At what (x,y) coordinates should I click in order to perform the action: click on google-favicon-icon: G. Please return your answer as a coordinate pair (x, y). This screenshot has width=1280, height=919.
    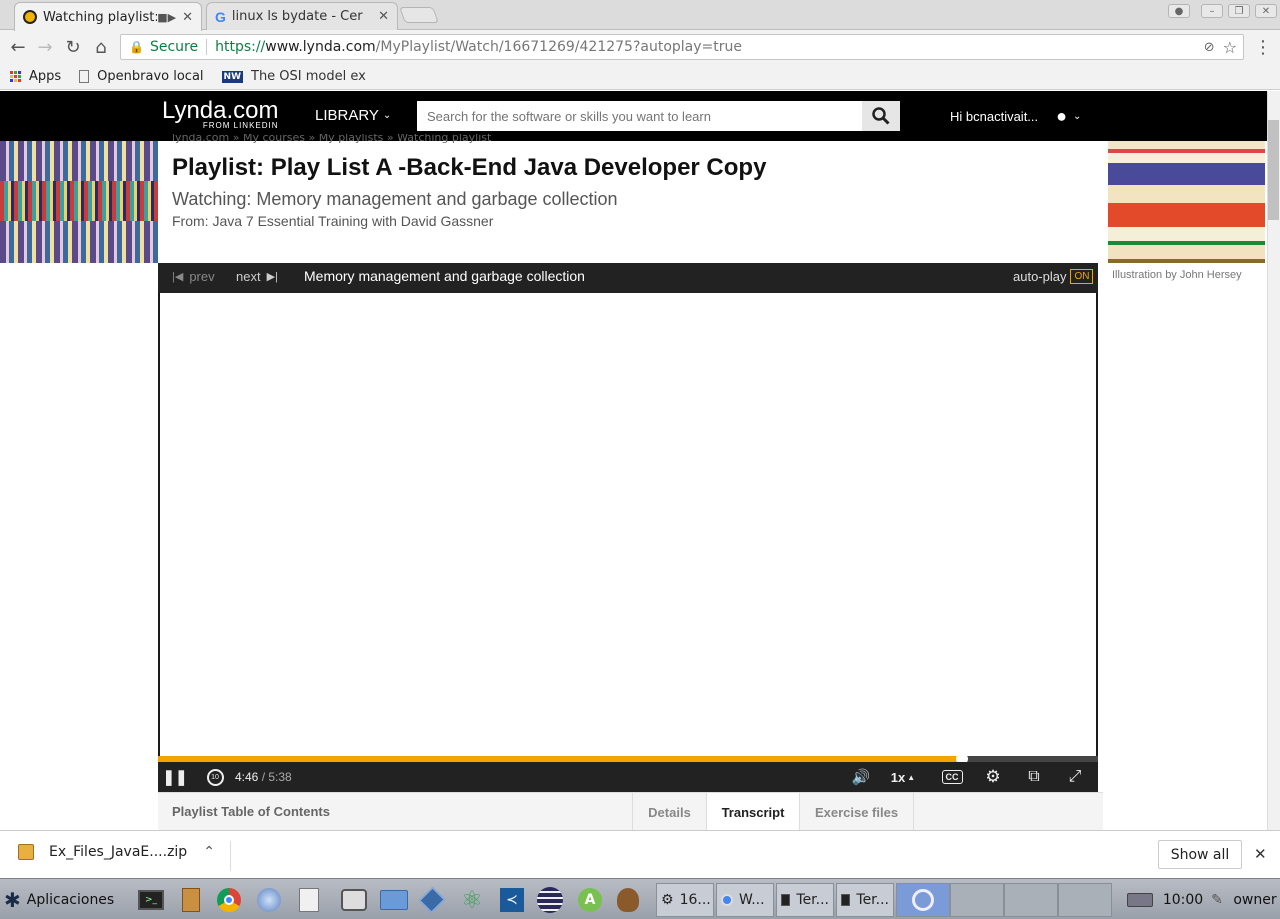
    Looking at the image, I should click on (220, 16).